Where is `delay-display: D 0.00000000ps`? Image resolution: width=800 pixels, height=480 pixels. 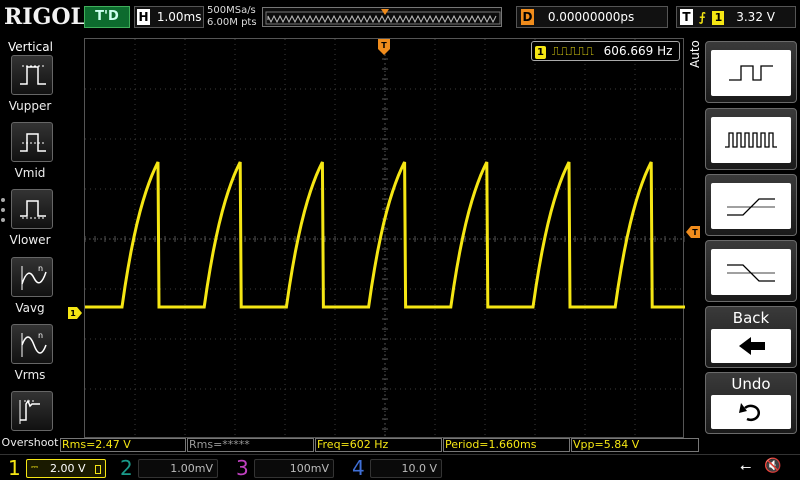
delay-display: D 0.00000000ps is located at coordinates (592, 17).